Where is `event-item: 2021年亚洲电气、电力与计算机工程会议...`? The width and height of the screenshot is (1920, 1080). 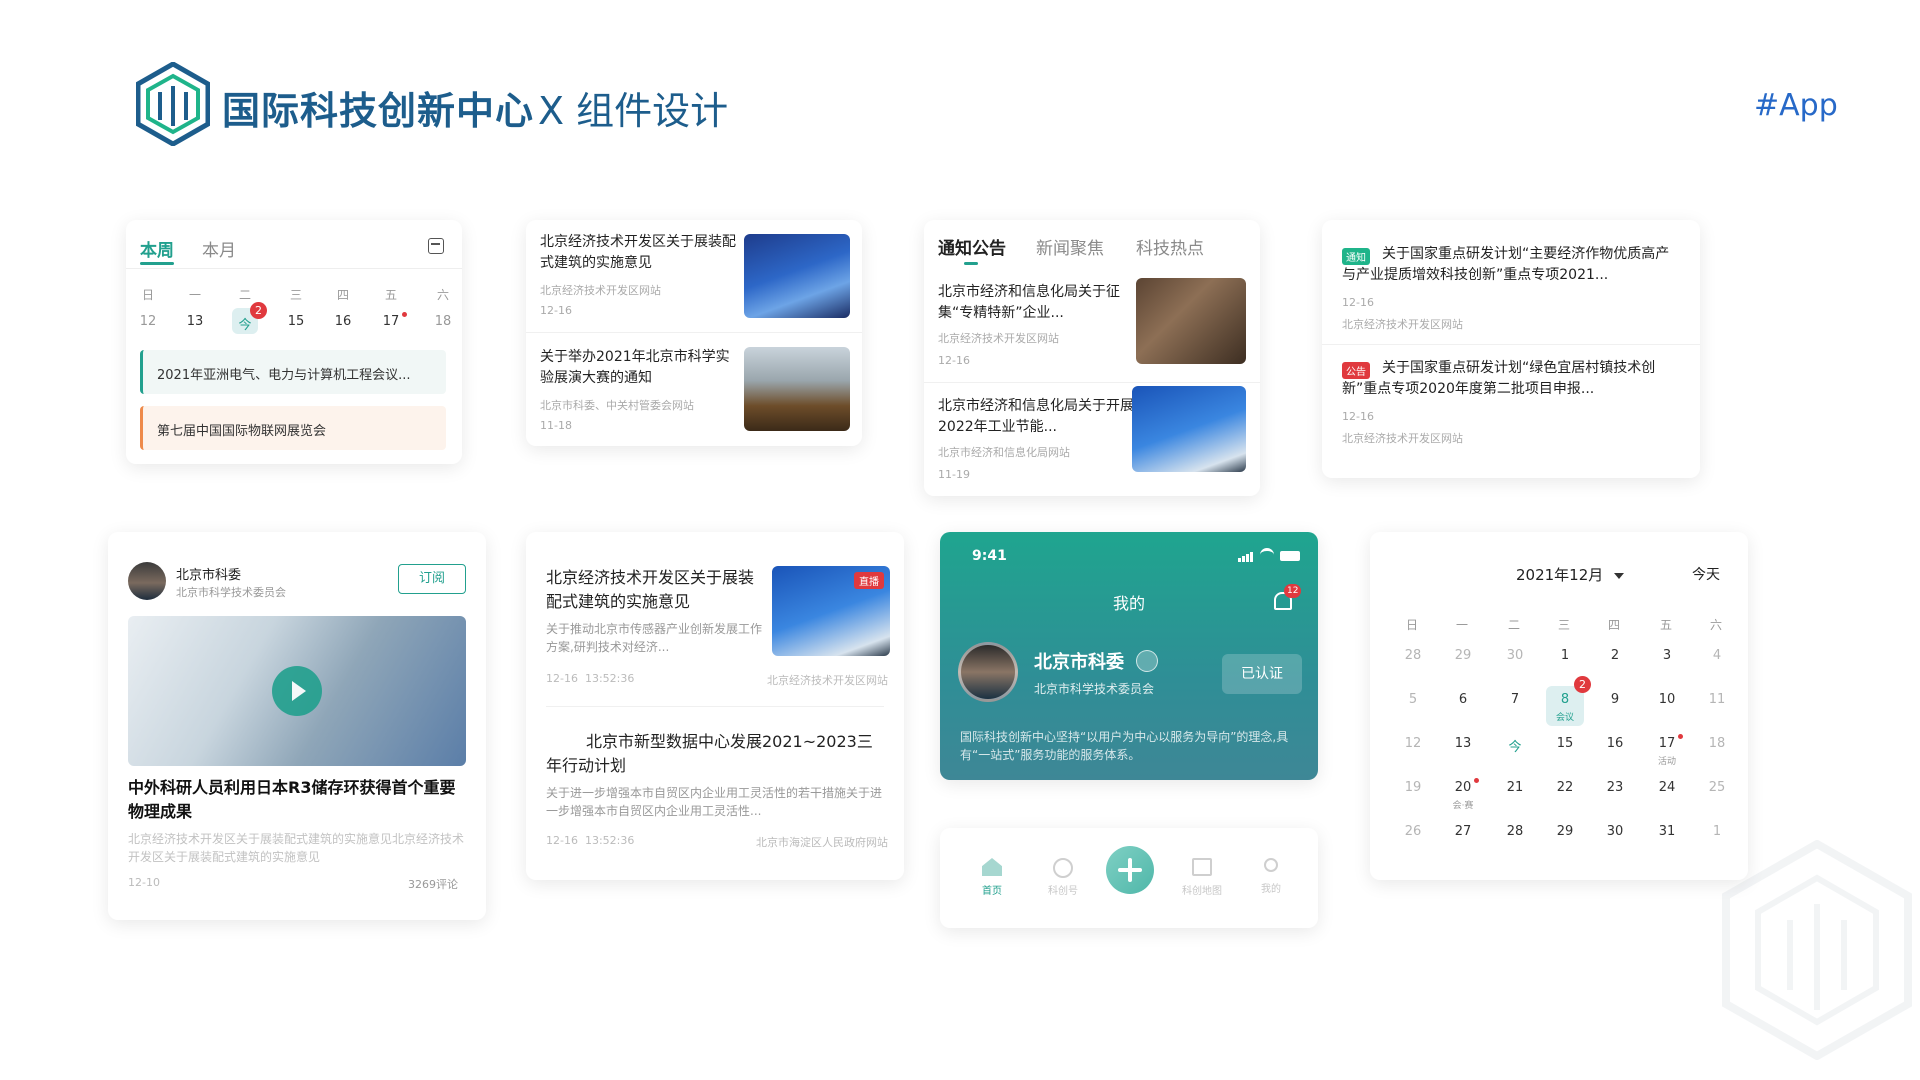 event-item: 2021年亚洲电气、电力与计算机工程会议... is located at coordinates (293, 372).